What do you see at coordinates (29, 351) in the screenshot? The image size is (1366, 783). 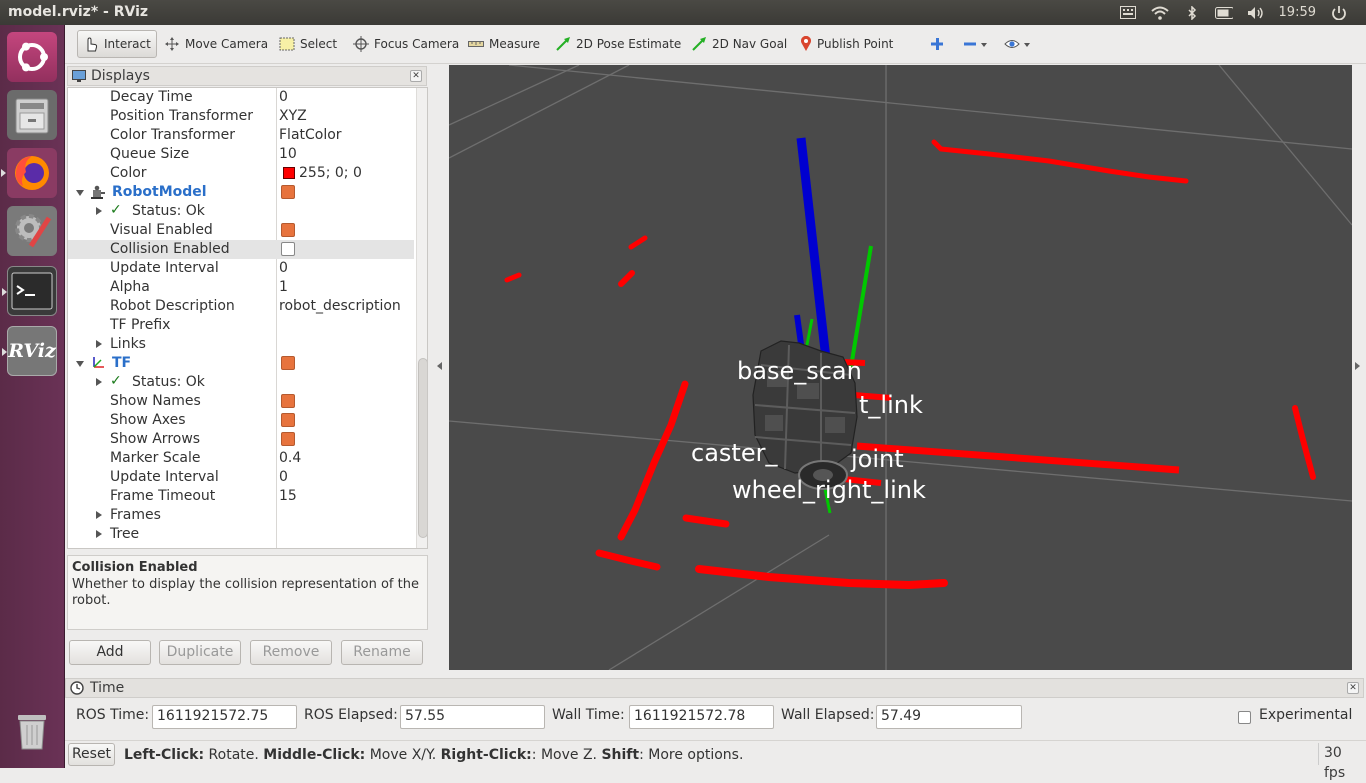 I see `rviz-launcher-button: RViz` at bounding box center [29, 351].